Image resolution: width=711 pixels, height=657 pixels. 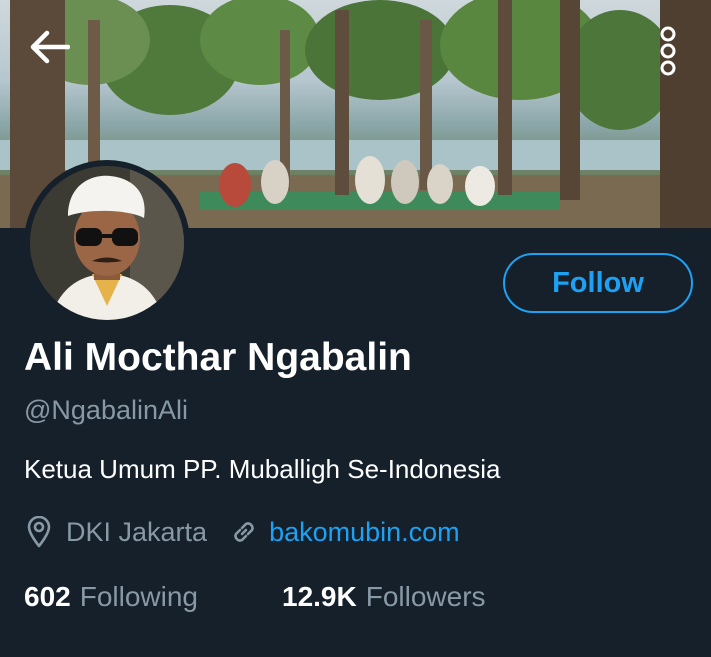 I want to click on followers-stat: 12.9K Followers, so click(x=384, y=597).